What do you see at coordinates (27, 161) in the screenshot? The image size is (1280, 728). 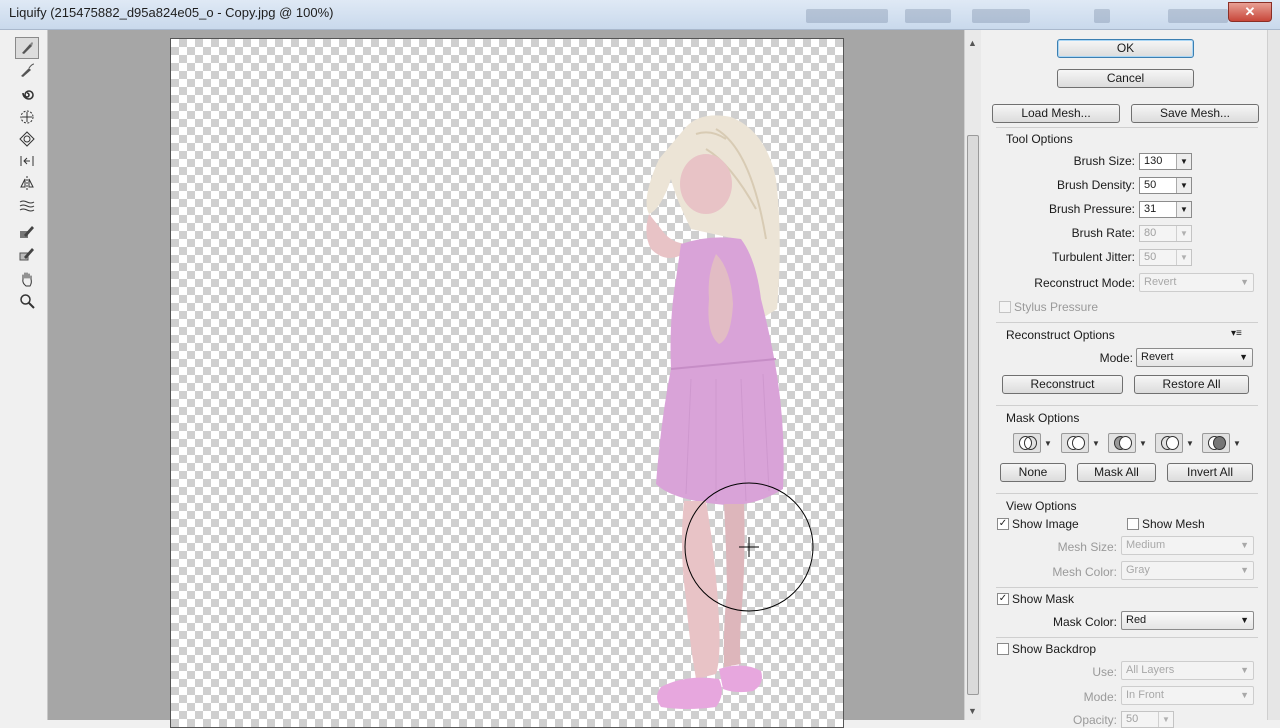 I see `push-left-icon` at bounding box center [27, 161].